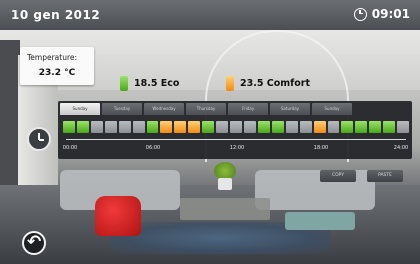  Describe the element at coordinates (315, 190) in the screenshot. I see `sofa-right` at that location.